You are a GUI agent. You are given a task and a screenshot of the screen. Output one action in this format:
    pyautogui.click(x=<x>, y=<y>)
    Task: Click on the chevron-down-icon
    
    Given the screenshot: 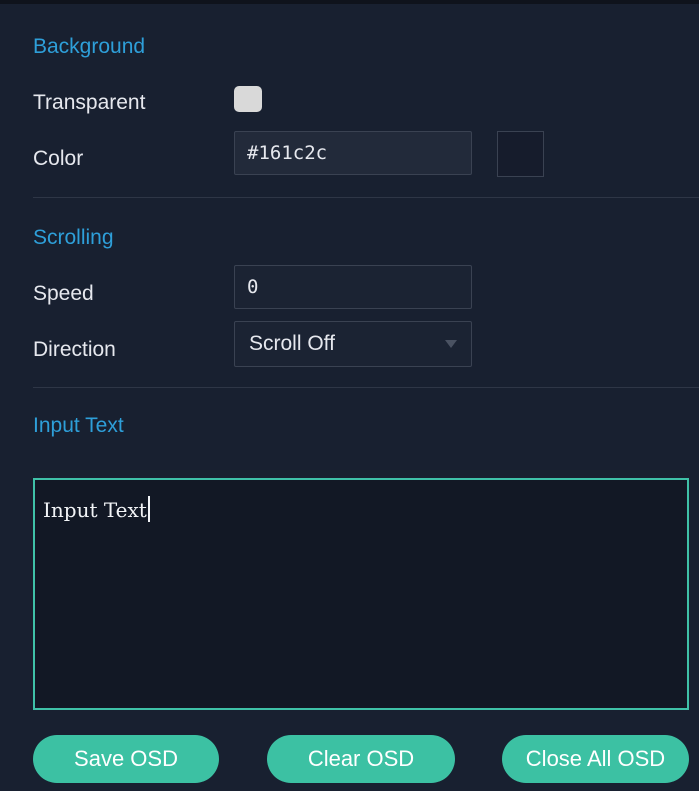 What is the action you would take?
    pyautogui.click(x=451, y=344)
    